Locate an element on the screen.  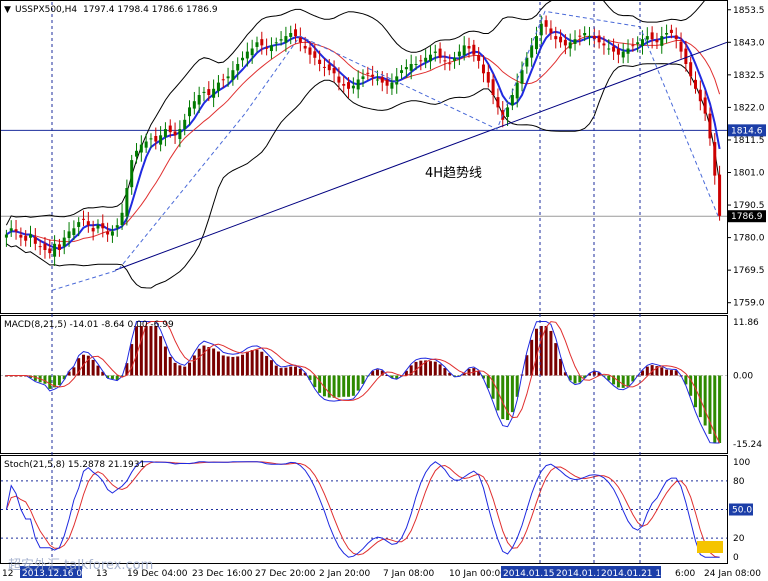
symbol-label: USSPX500,H4 is located at coordinates (46, 10).